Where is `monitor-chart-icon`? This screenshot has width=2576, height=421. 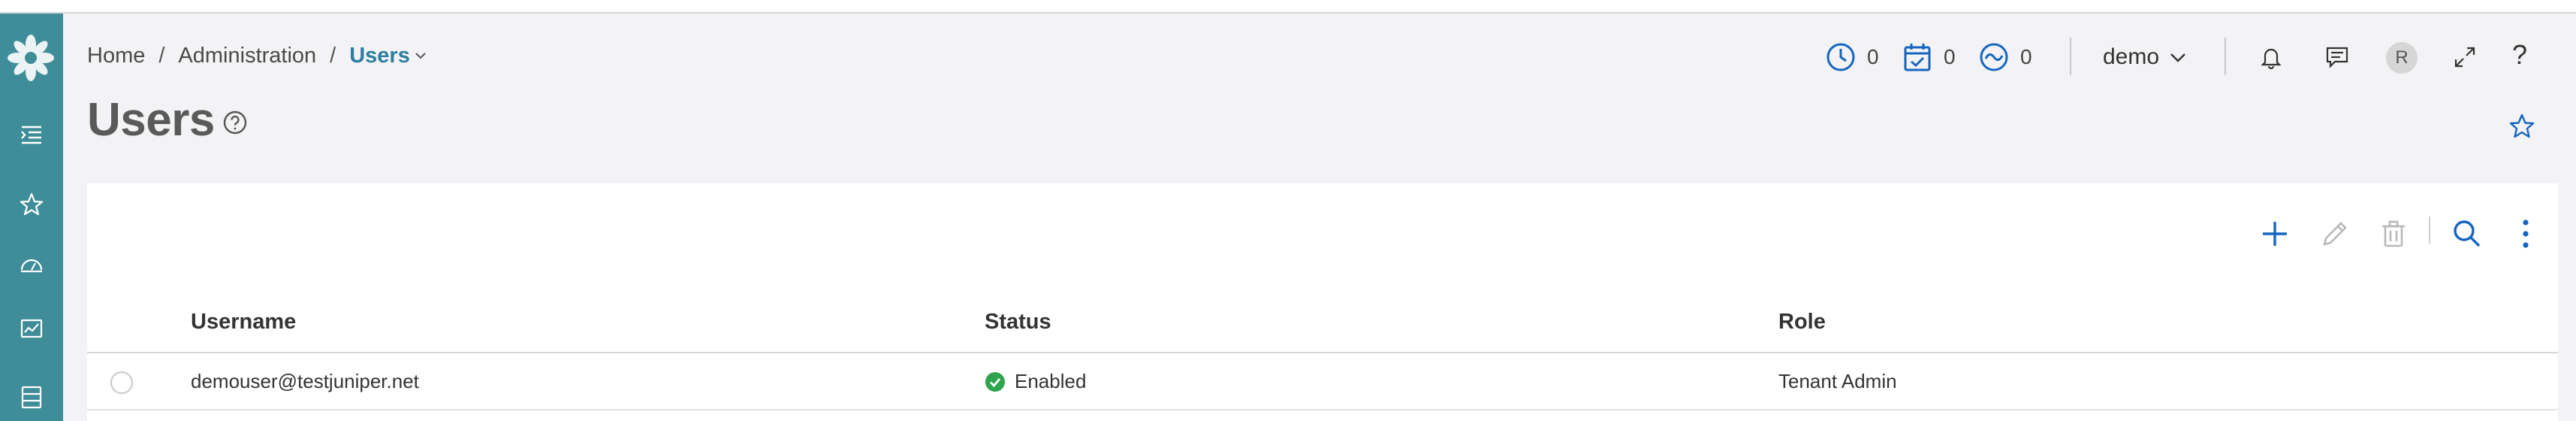 monitor-chart-icon is located at coordinates (31, 328).